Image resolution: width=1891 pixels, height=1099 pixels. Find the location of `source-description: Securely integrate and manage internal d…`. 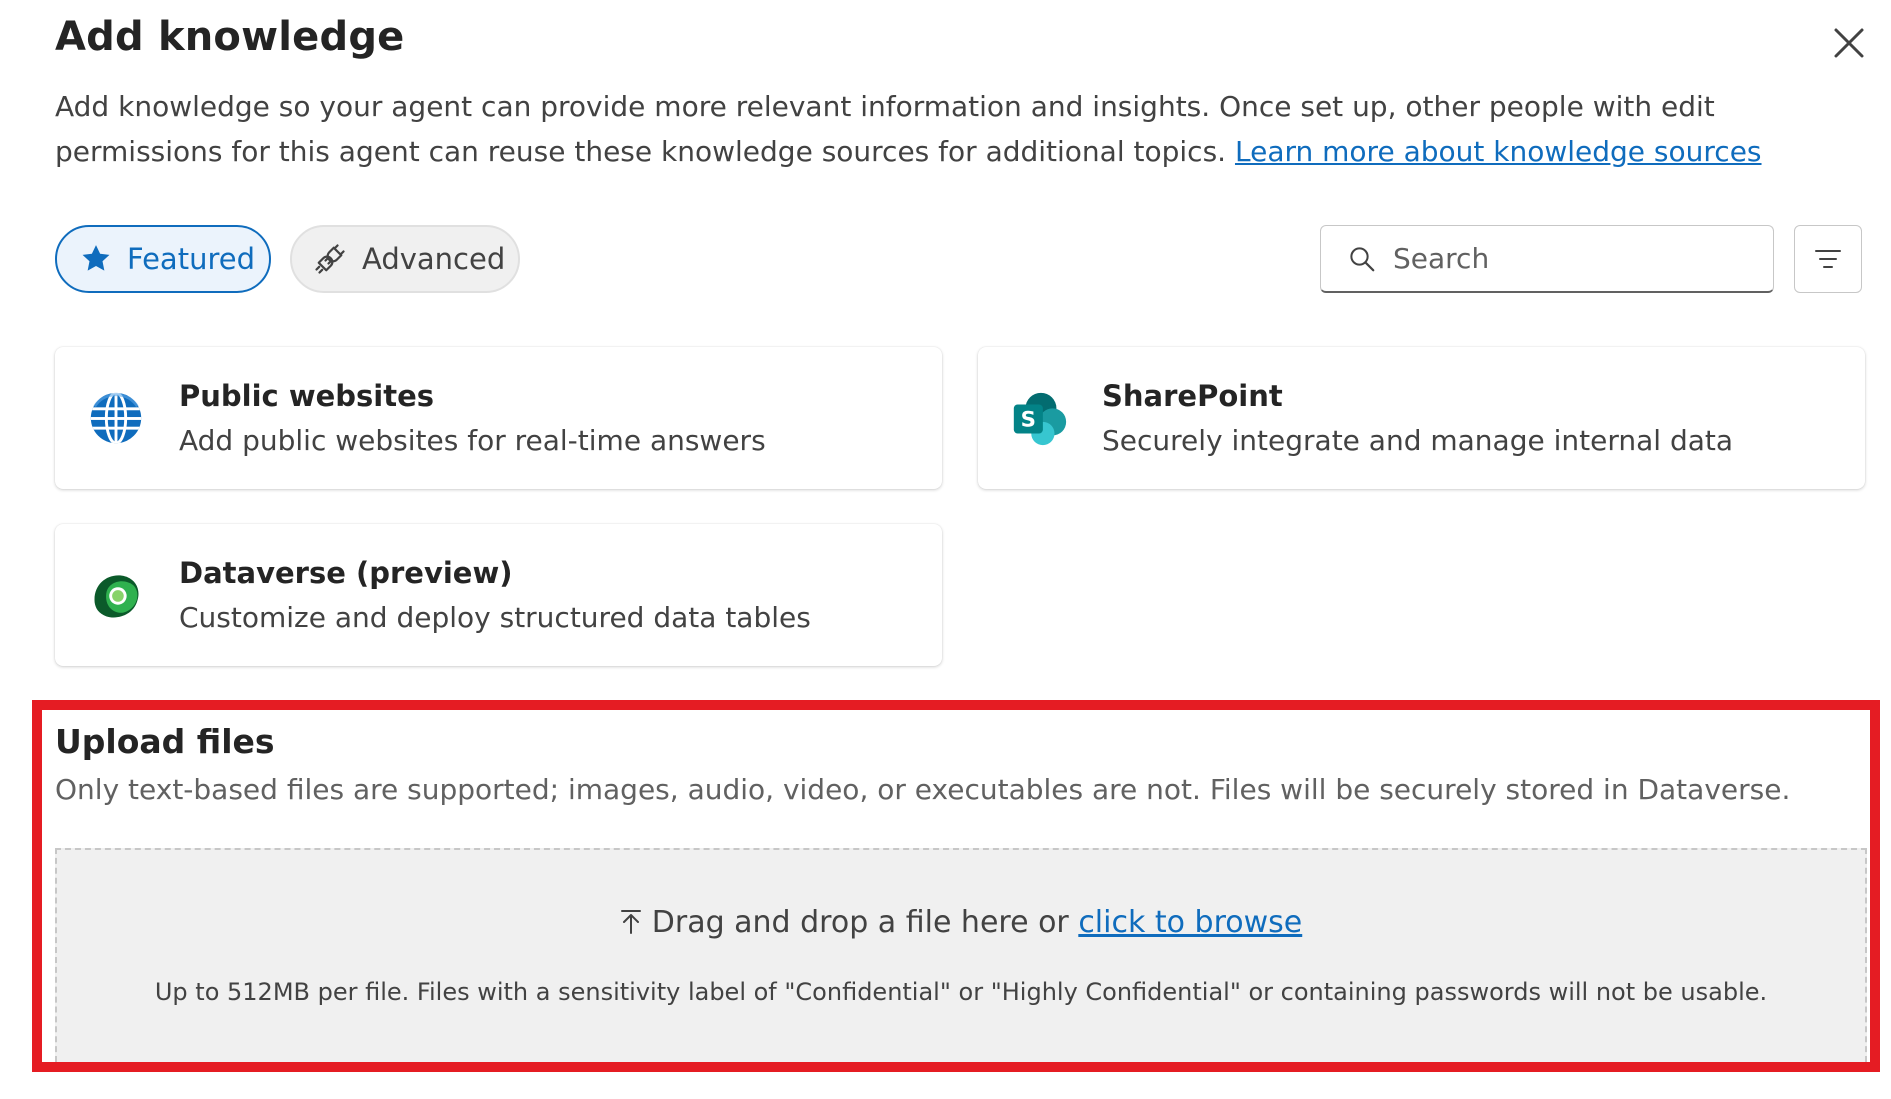

source-description: Securely integrate and manage internal d… is located at coordinates (1418, 440).